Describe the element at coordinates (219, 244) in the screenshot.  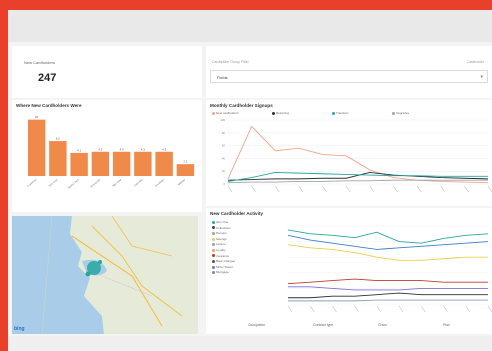
I see `legend-item: Leisure` at that location.